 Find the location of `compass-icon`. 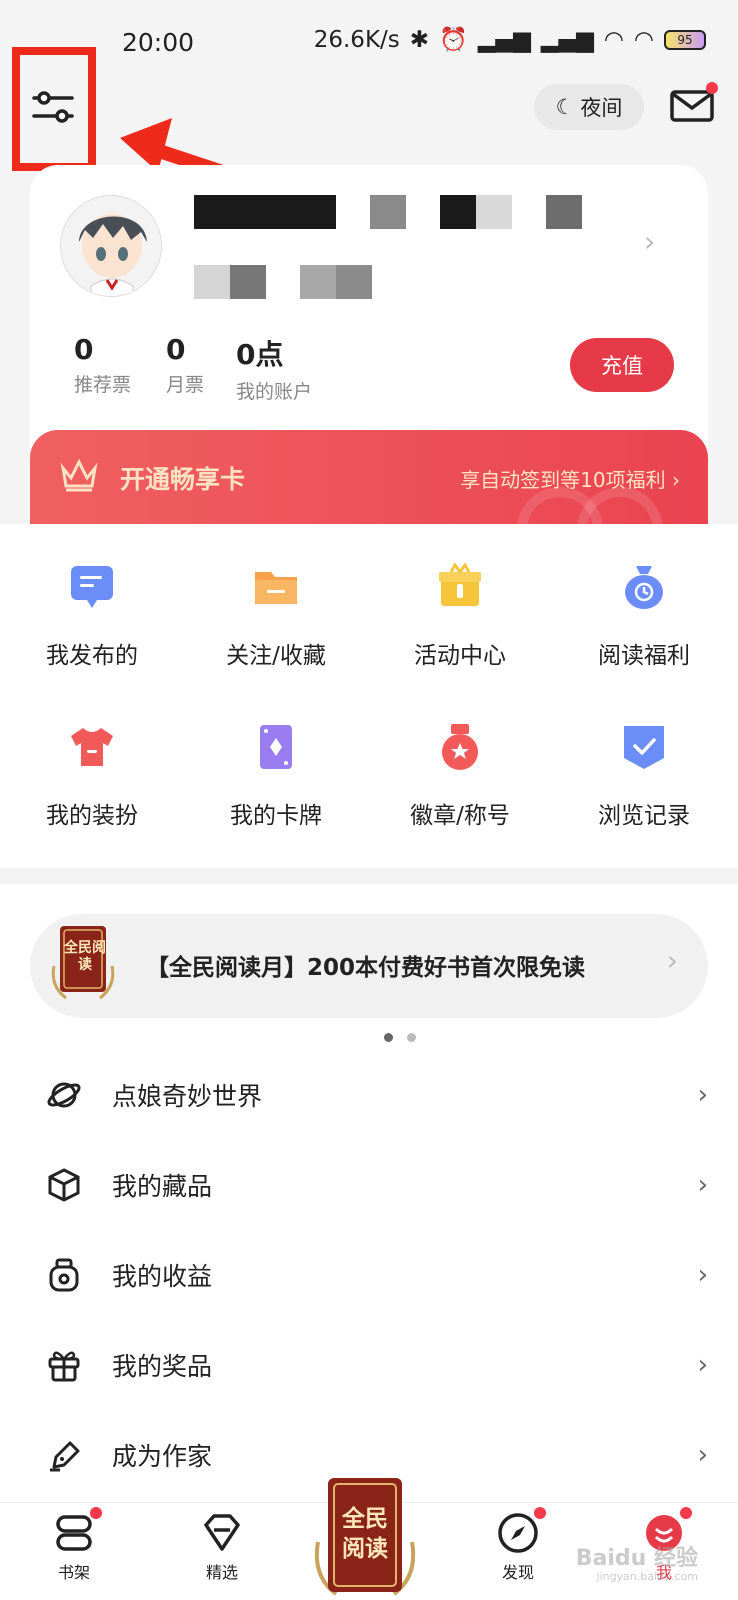

compass-icon is located at coordinates (518, 1533).